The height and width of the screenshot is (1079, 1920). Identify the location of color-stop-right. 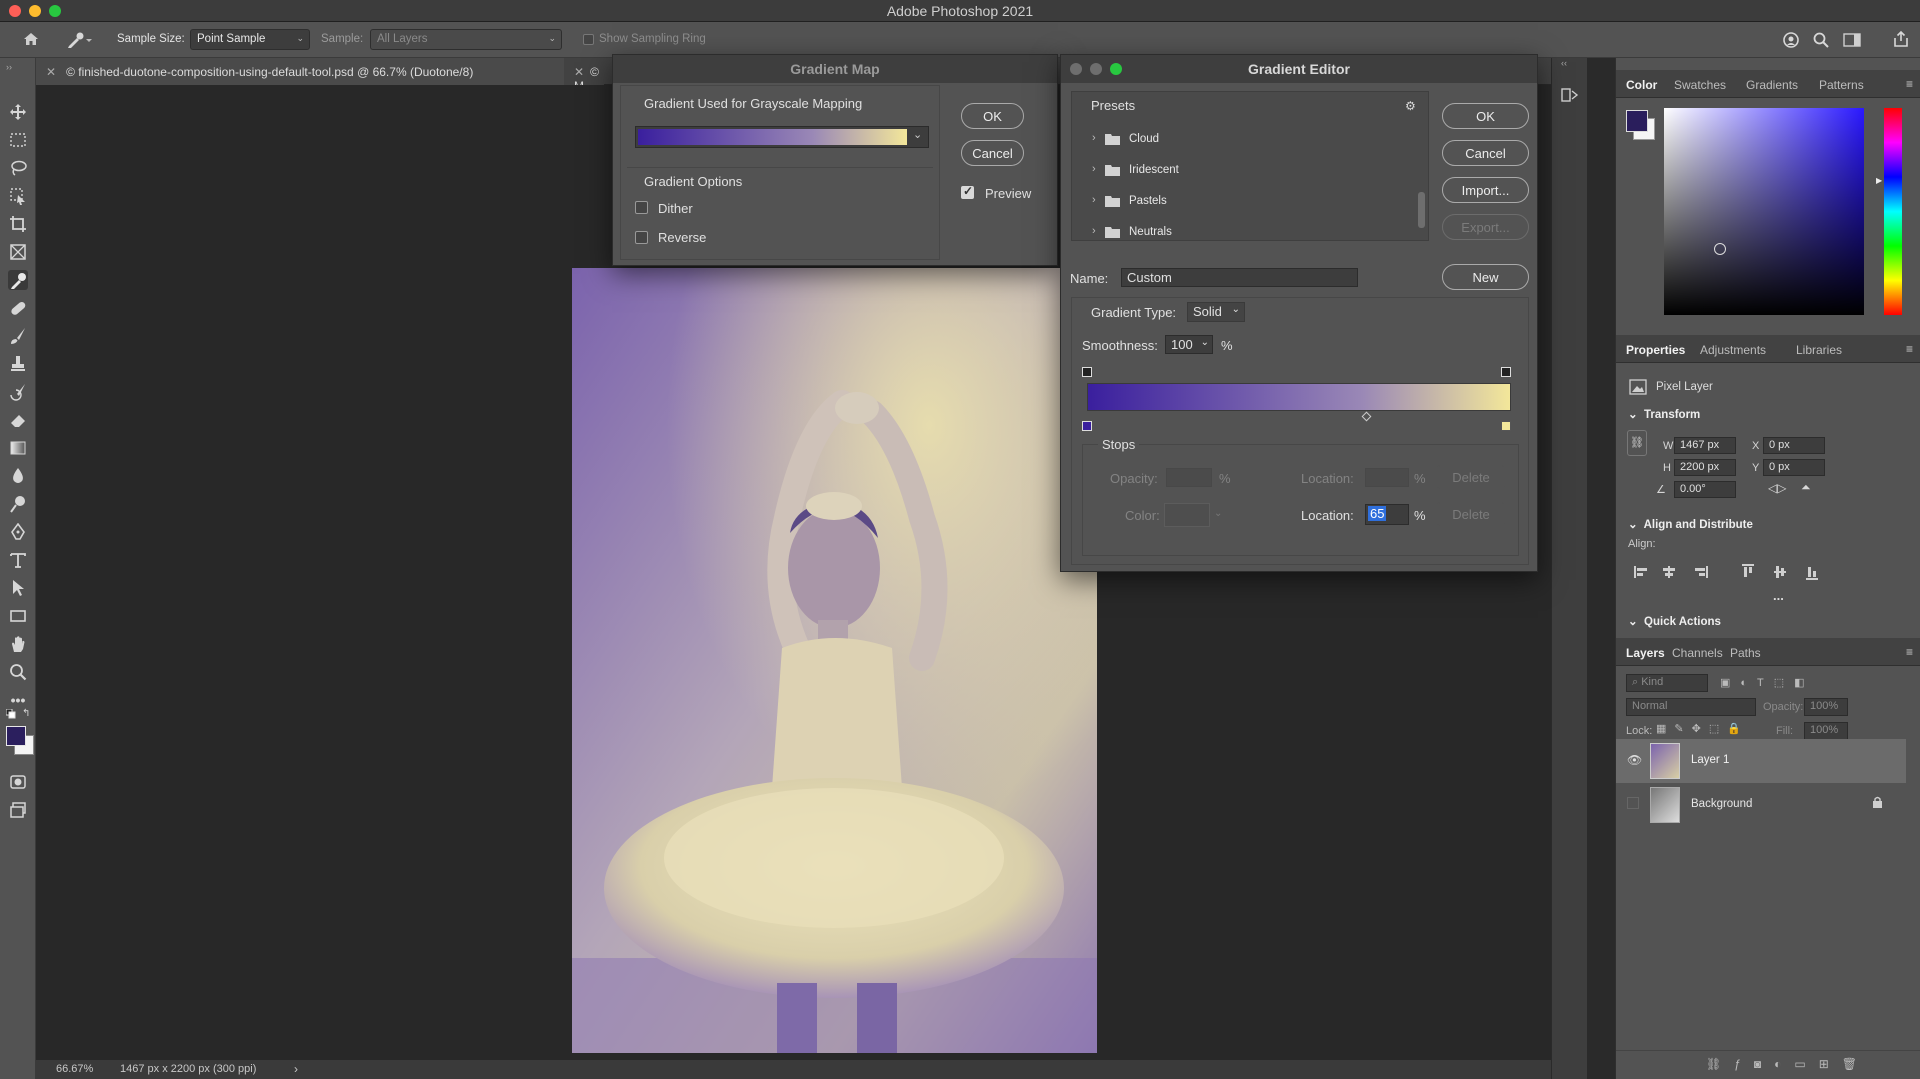
(1506, 426).